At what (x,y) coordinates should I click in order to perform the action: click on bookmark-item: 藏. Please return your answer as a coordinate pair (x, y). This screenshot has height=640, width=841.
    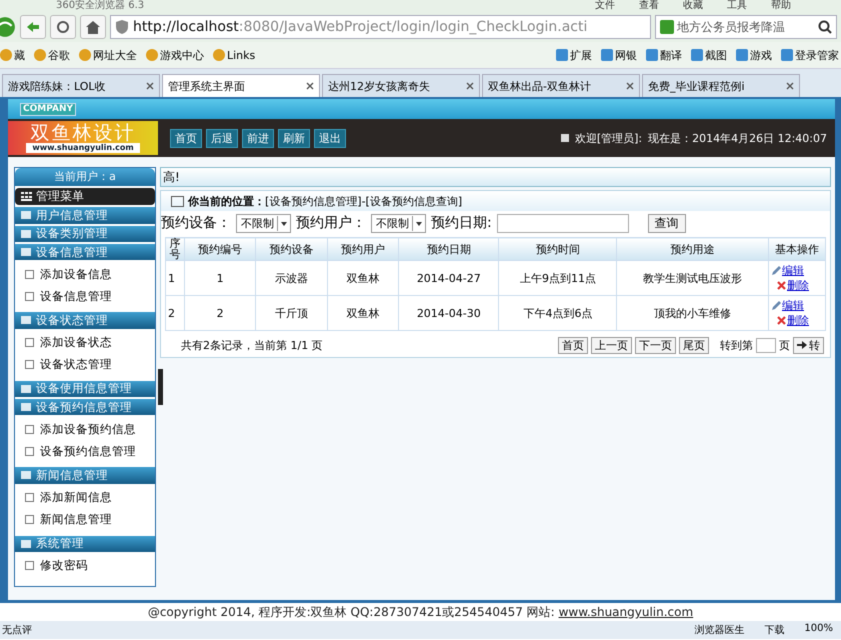
    Looking at the image, I should click on (12, 55).